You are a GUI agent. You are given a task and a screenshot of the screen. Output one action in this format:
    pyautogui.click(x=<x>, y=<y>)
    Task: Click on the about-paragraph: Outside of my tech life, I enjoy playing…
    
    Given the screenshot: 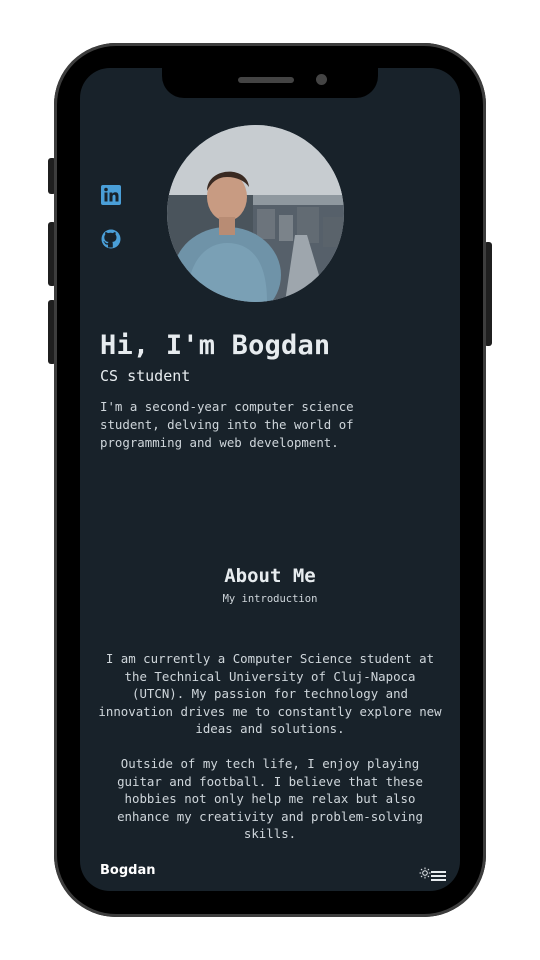 What is the action you would take?
    pyautogui.click(x=270, y=799)
    